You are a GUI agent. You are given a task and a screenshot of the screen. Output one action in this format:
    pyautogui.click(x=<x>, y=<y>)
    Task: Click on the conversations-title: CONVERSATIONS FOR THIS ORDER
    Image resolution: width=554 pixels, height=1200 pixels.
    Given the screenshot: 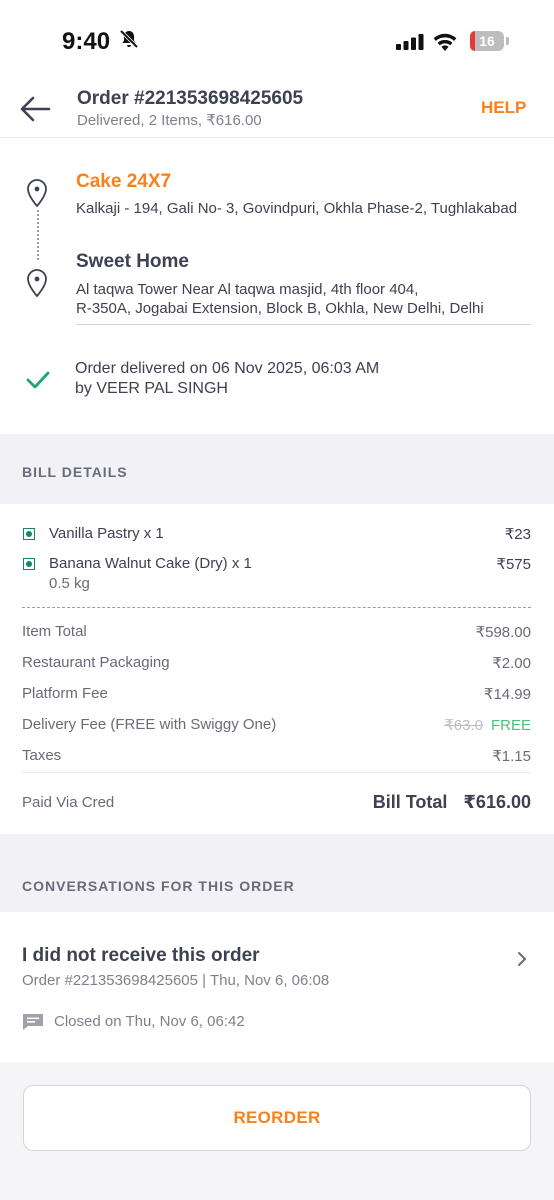 What is the action you would take?
    pyautogui.click(x=158, y=886)
    